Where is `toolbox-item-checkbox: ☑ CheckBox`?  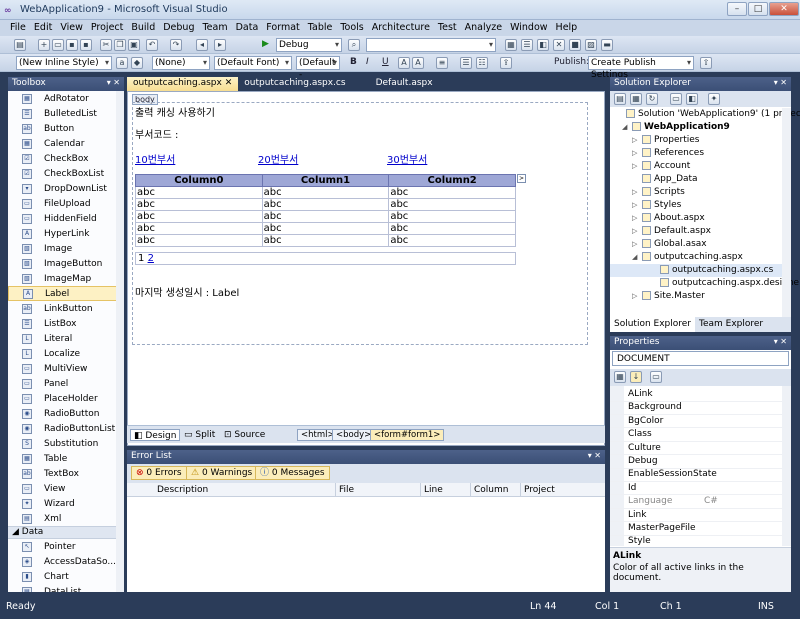 toolbox-item-checkbox: ☑ CheckBox is located at coordinates (66, 158).